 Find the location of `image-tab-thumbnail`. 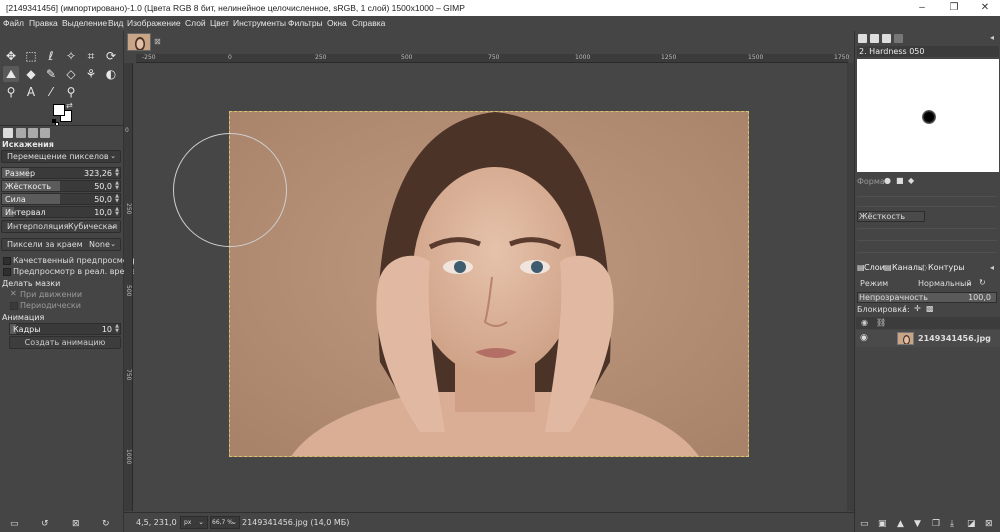

image-tab-thumbnail is located at coordinates (139, 42).